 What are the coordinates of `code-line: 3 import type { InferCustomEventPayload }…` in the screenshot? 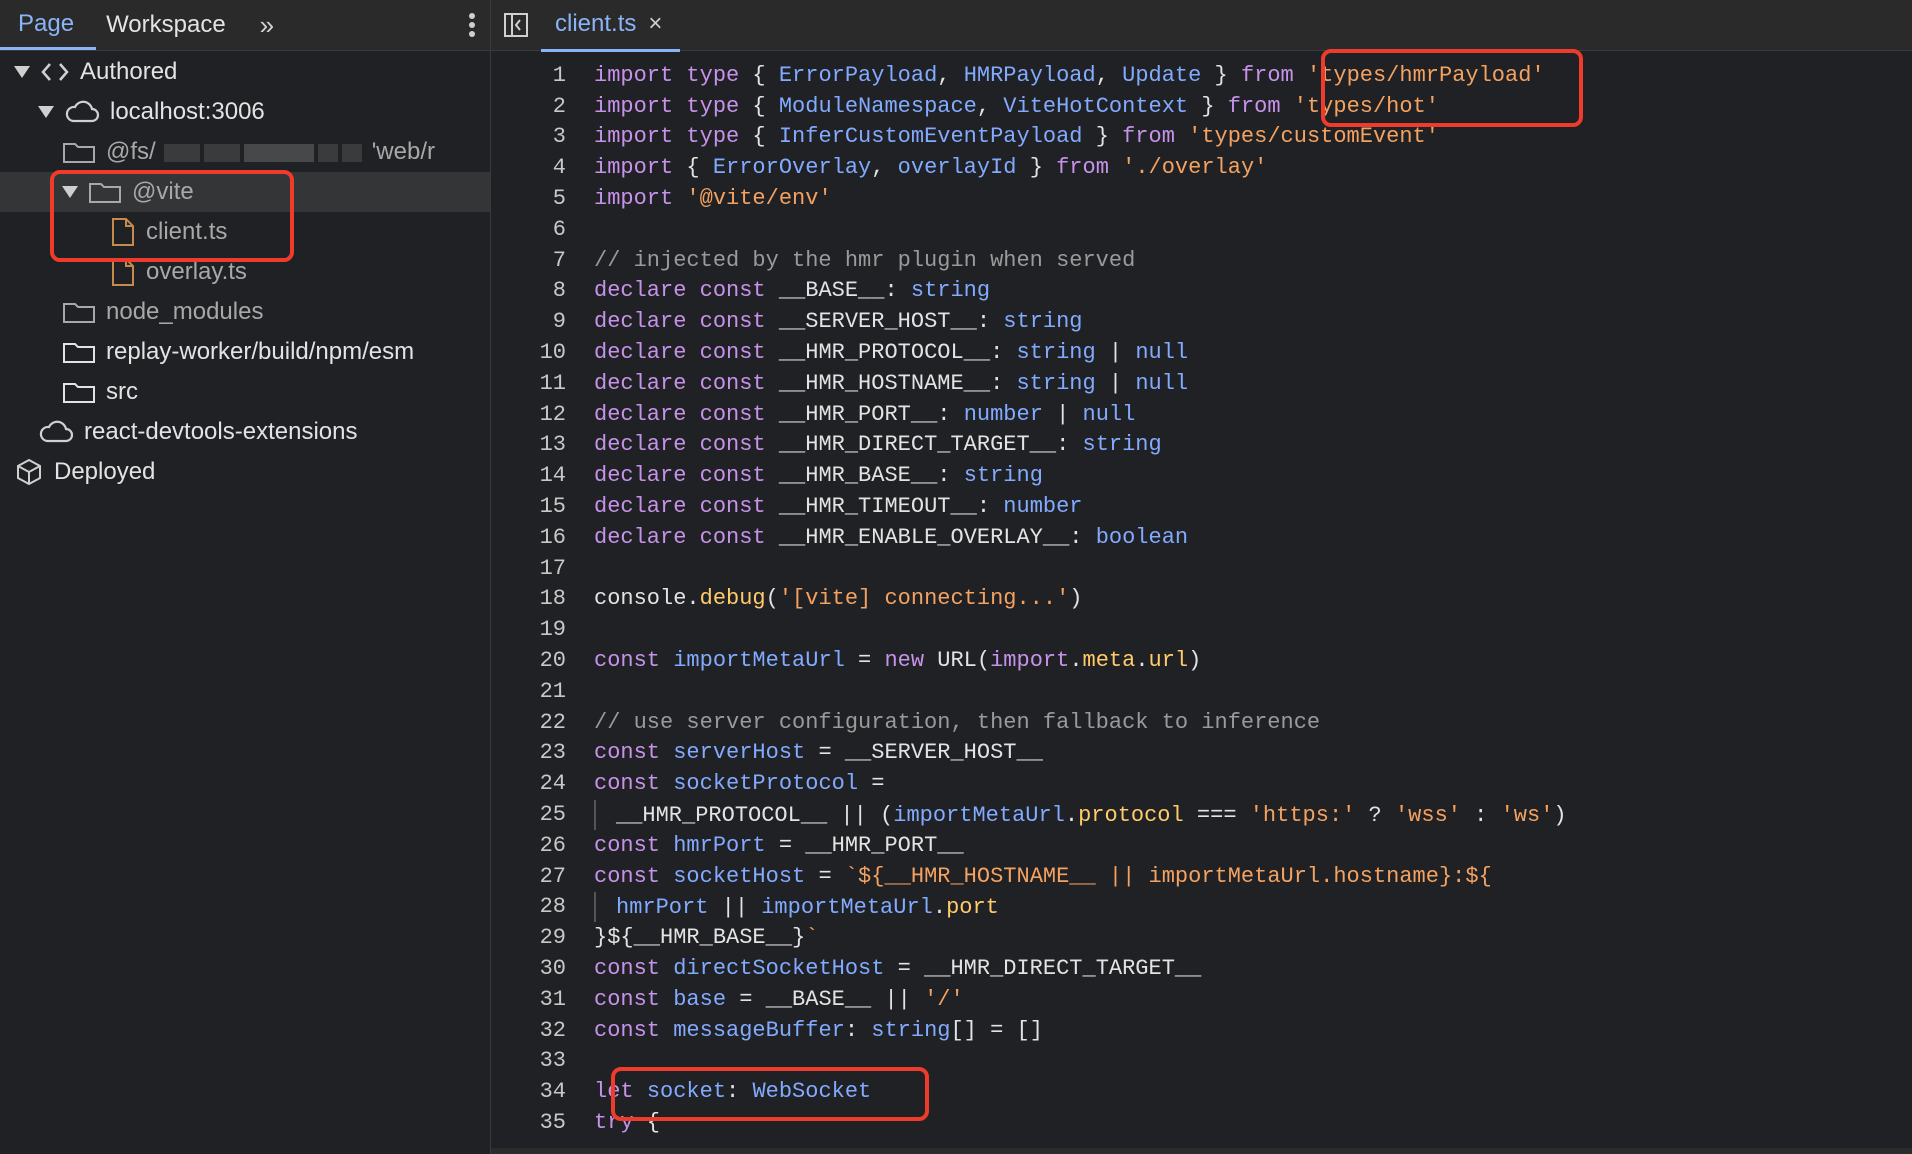 It's located at (1201, 137).